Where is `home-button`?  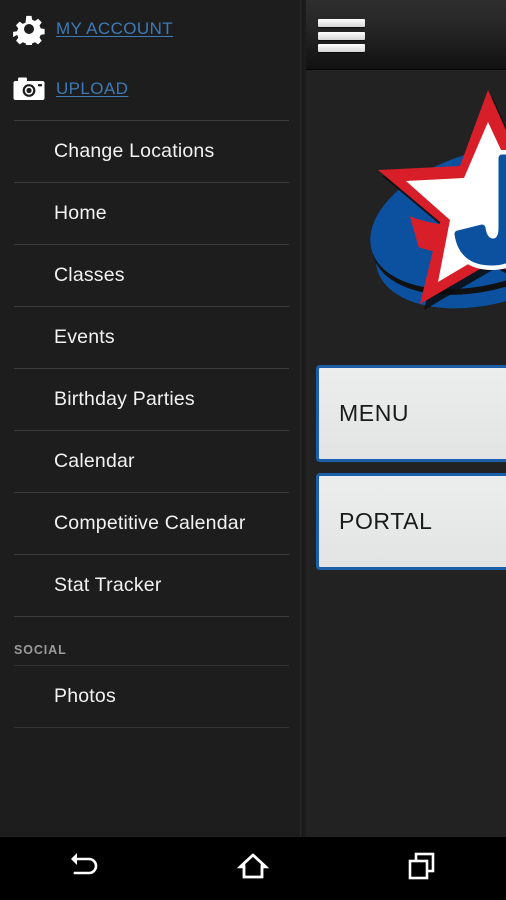 home-button is located at coordinates (253, 868).